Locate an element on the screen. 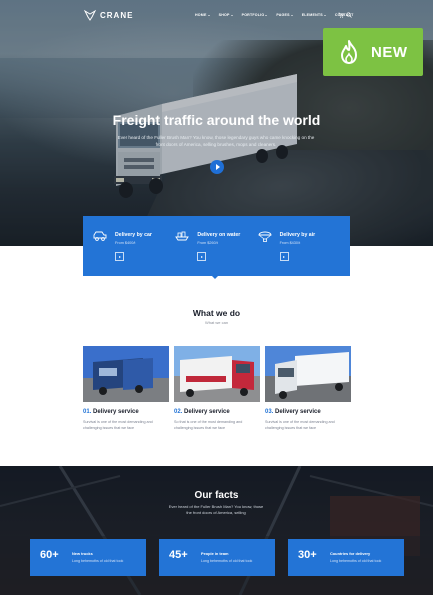 This screenshot has height=595, width=433. card-number: 02. is located at coordinates (178, 412).